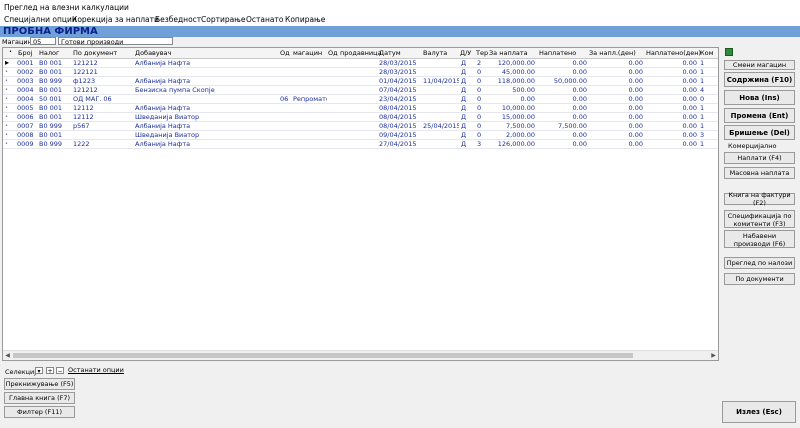  What do you see at coordinates (7, 355) in the screenshot?
I see `scroll-left-icon: ◀` at bounding box center [7, 355].